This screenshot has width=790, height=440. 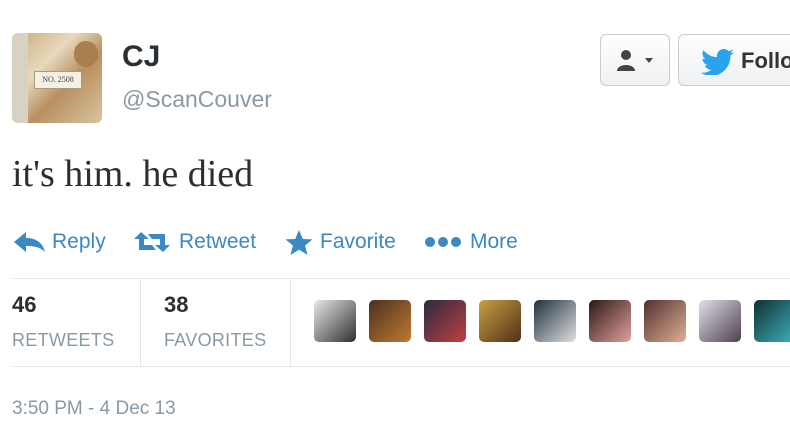 What do you see at coordinates (141, 57) in the screenshot?
I see `profile-name: CJ` at bounding box center [141, 57].